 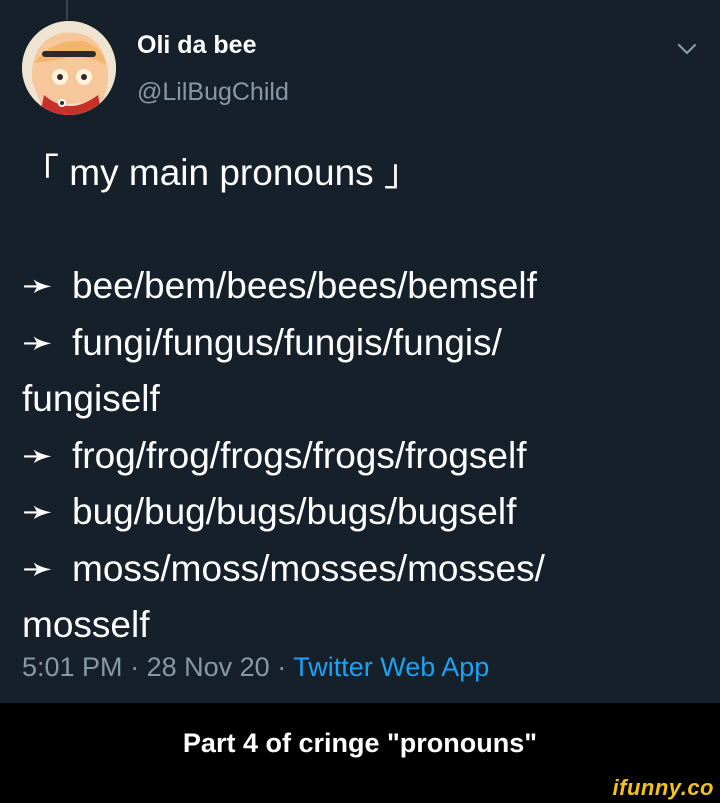 I want to click on pronoun-line: ➛ bee/bem/bees/bees/bemself, so click(x=367, y=286).